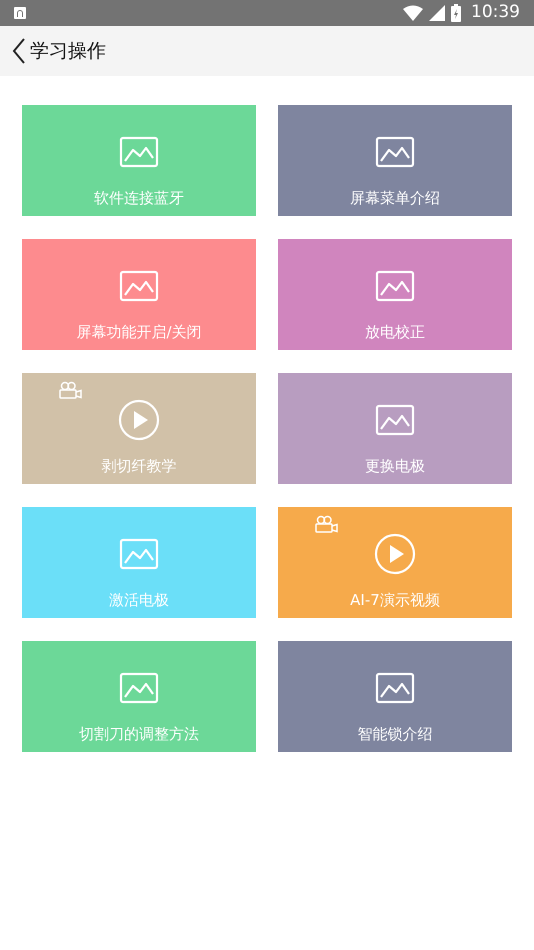  What do you see at coordinates (395, 466) in the screenshot?
I see `tile-label: 更换电极` at bounding box center [395, 466].